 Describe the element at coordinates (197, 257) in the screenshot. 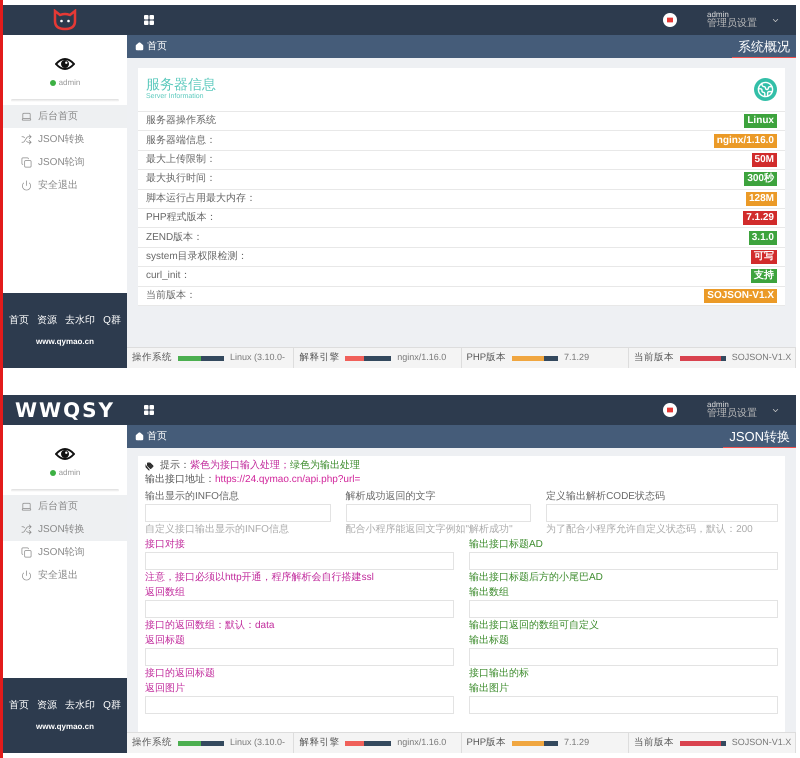

I see `info-label: system目录权限检测：` at that location.